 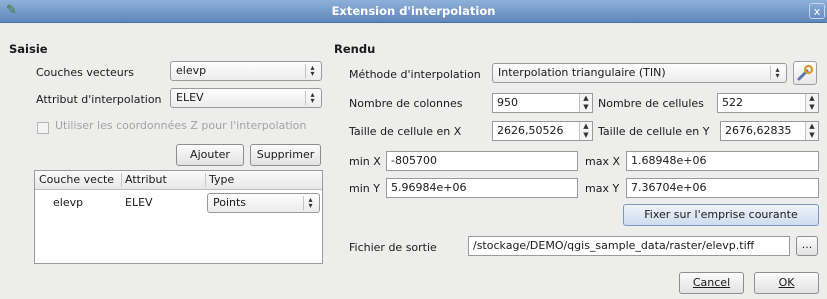 What do you see at coordinates (246, 71) in the screenshot?
I see `vector-layers-combo: elevp ▴ ▾` at bounding box center [246, 71].